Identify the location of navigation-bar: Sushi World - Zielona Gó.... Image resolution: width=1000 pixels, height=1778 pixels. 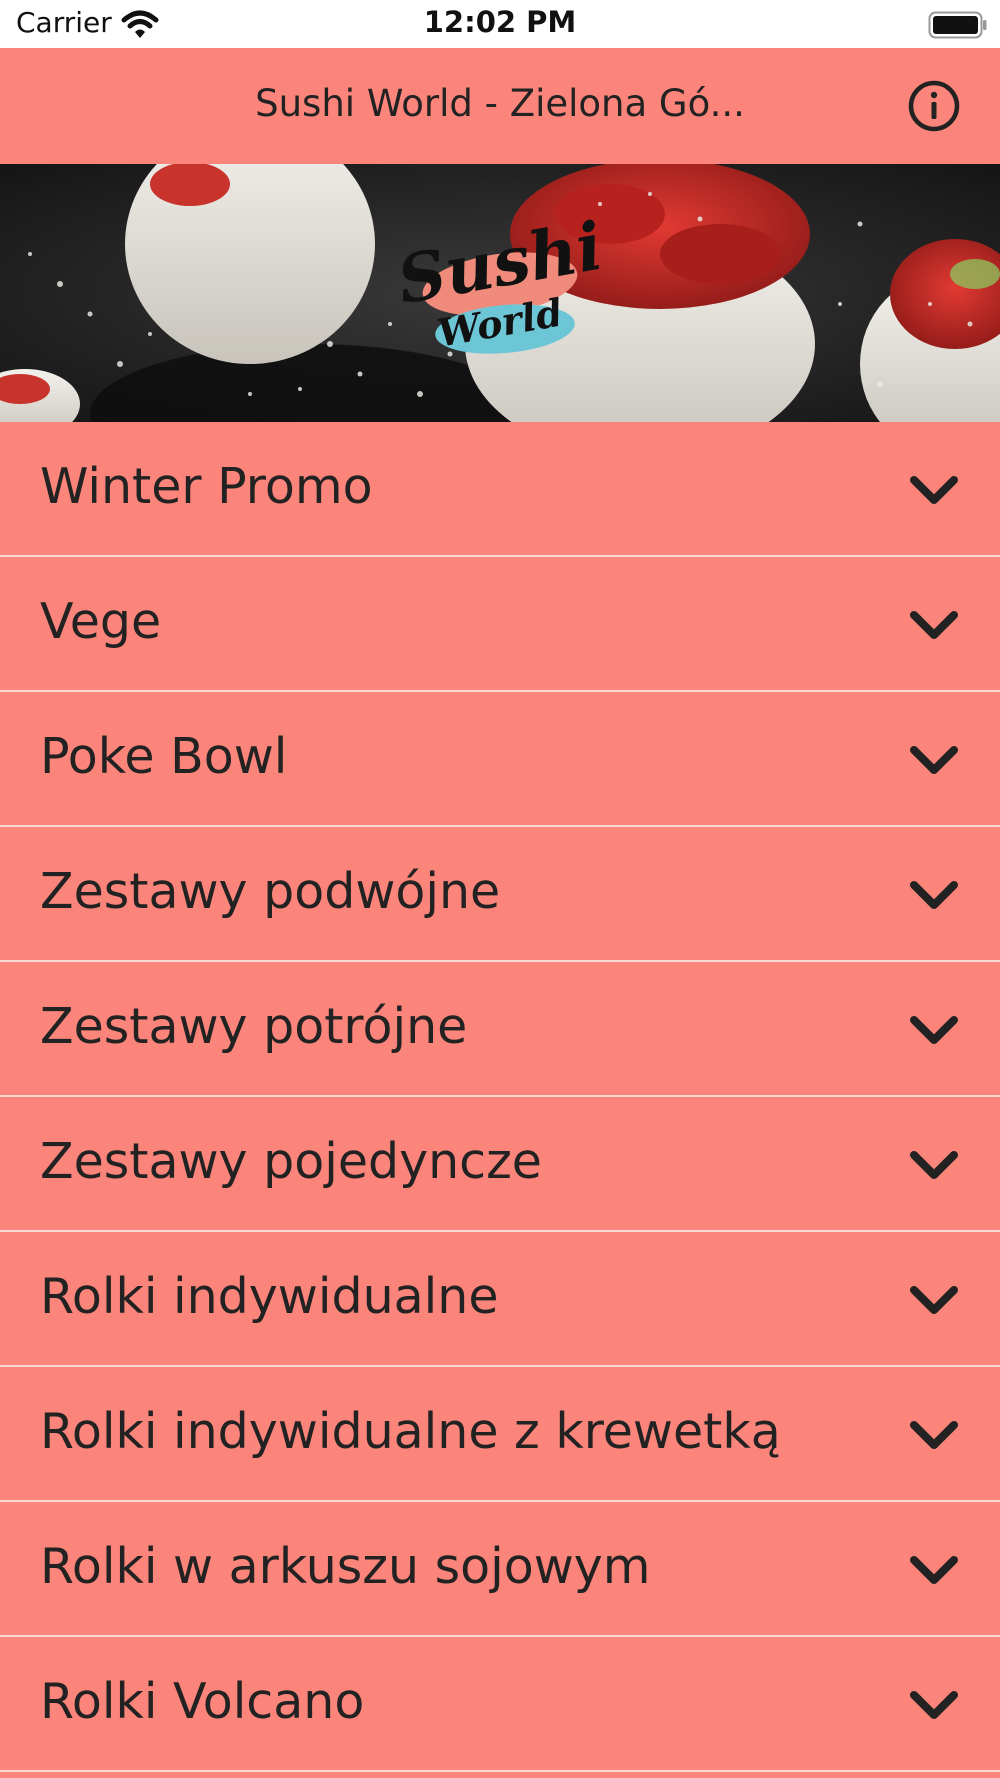
(500, 106).